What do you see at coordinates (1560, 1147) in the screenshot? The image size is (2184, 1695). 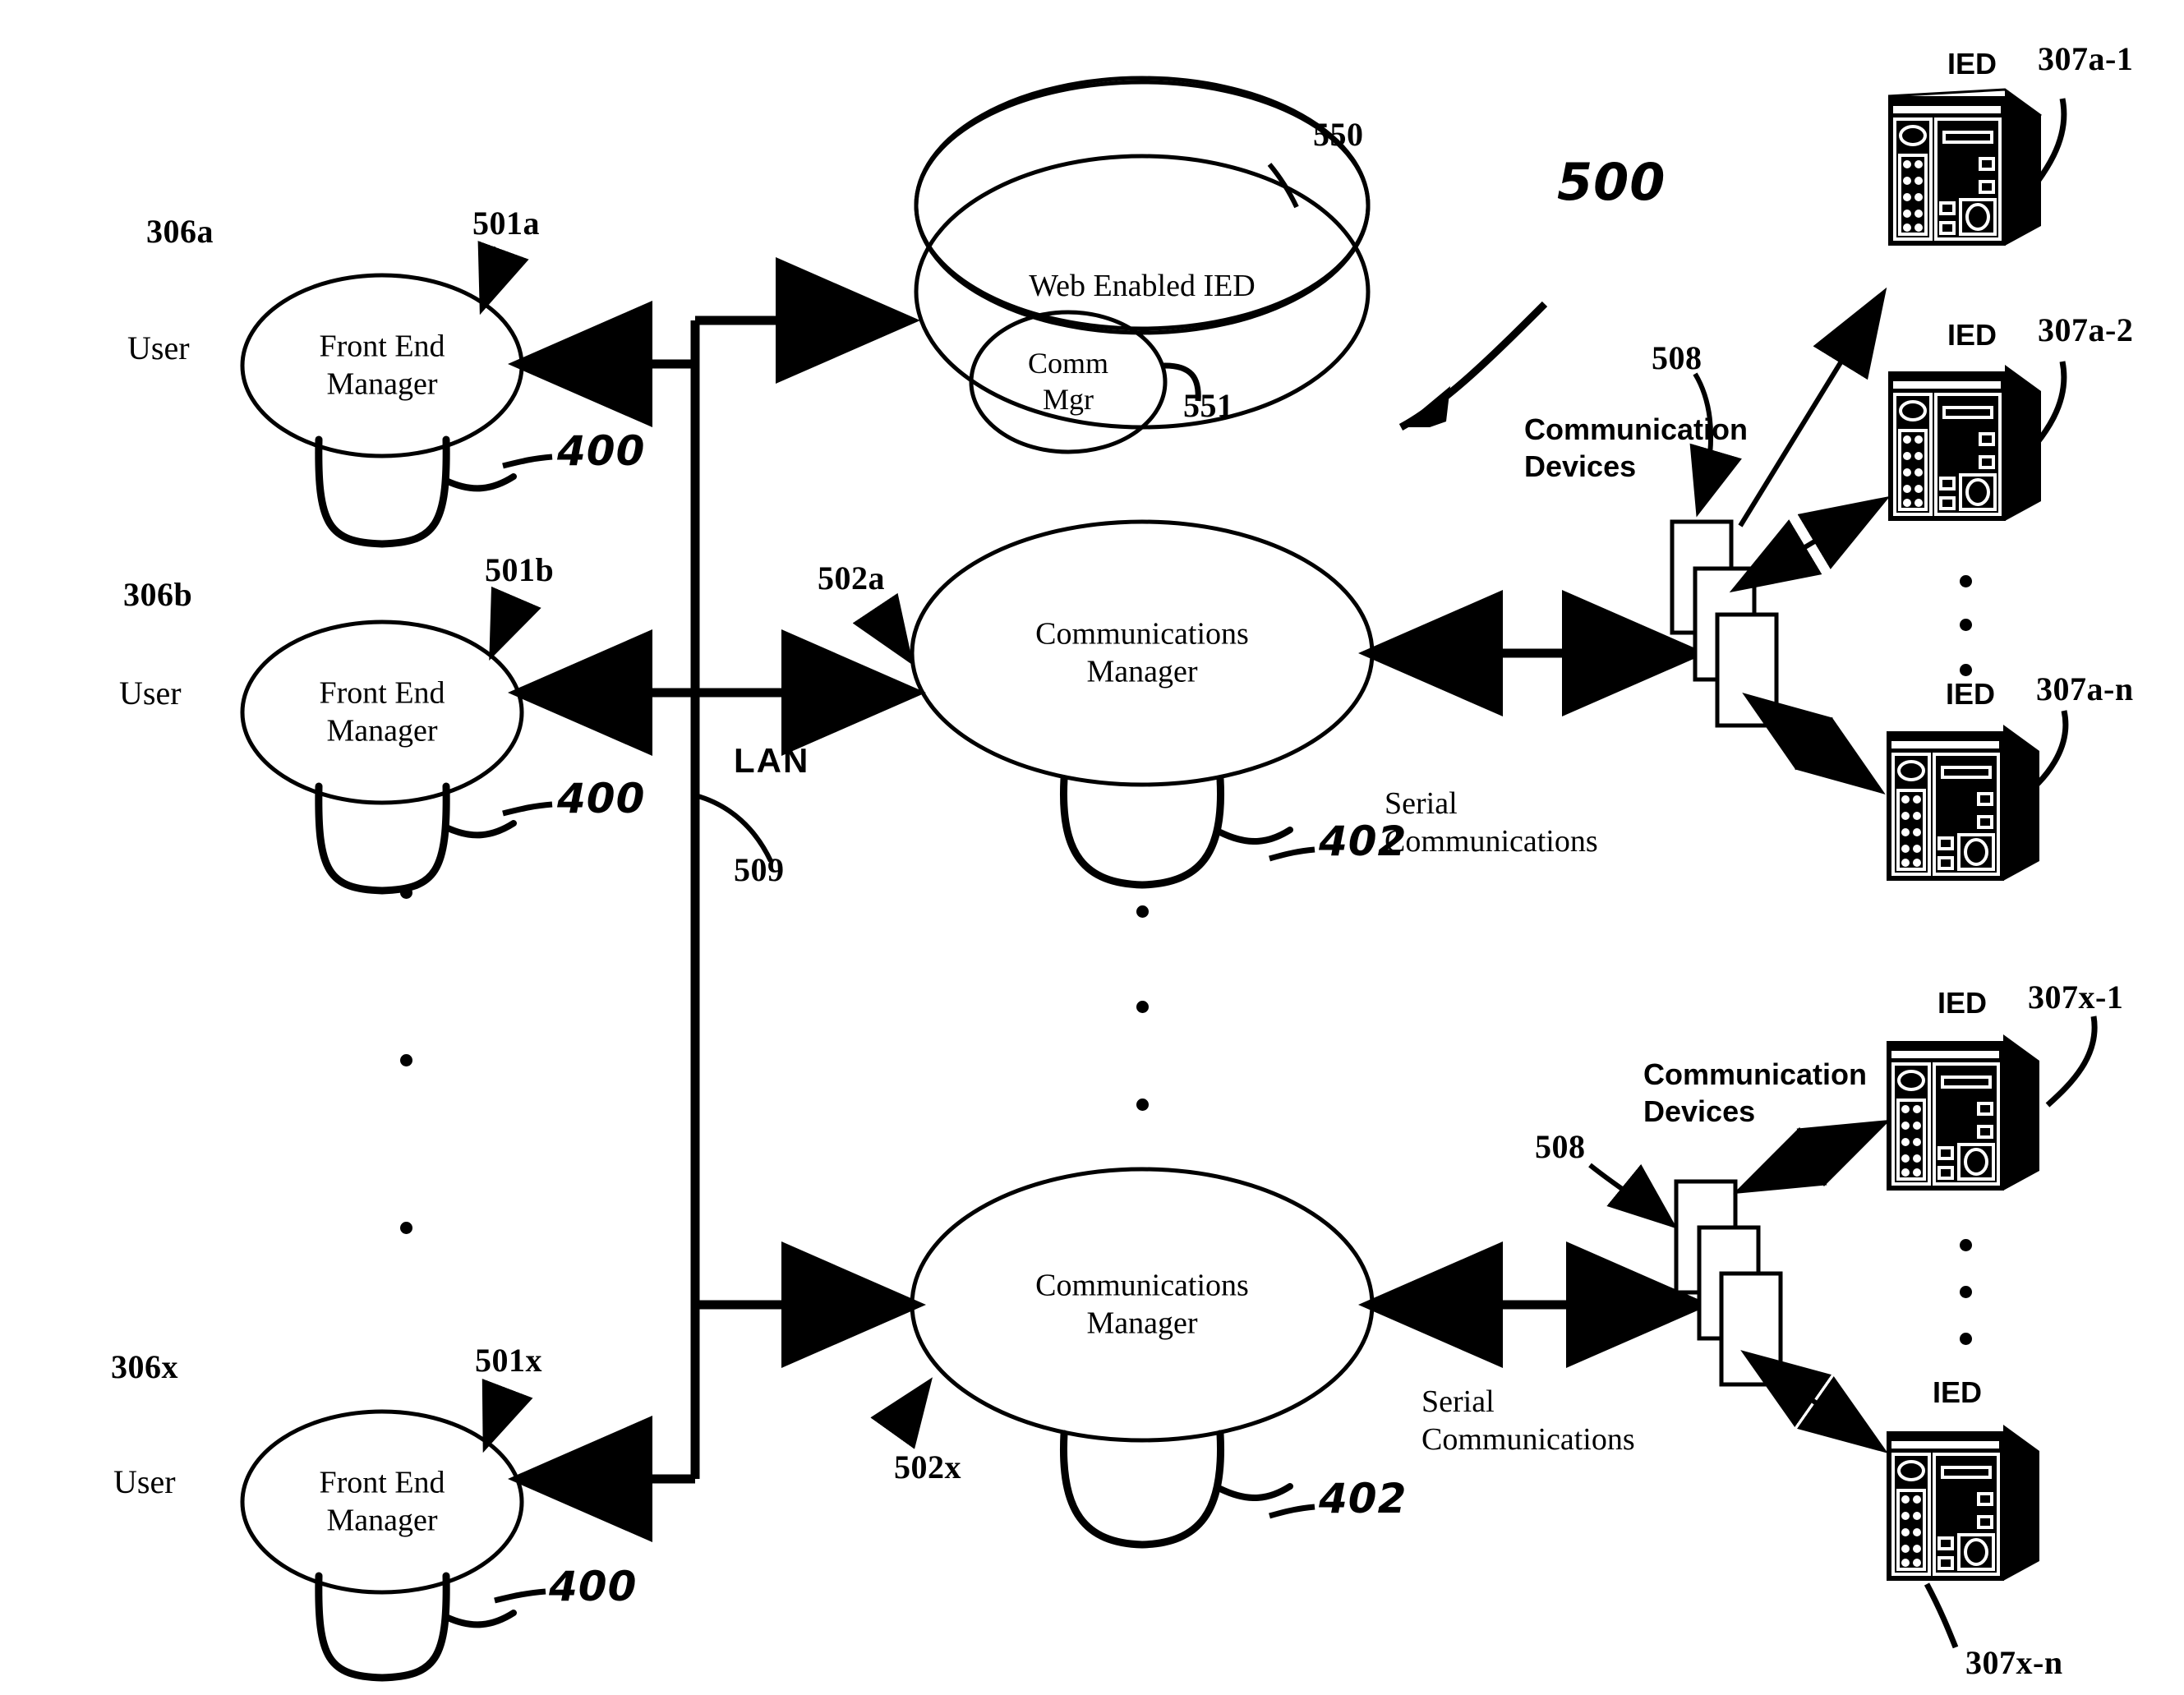 I see `ref-508-lower: 508` at bounding box center [1560, 1147].